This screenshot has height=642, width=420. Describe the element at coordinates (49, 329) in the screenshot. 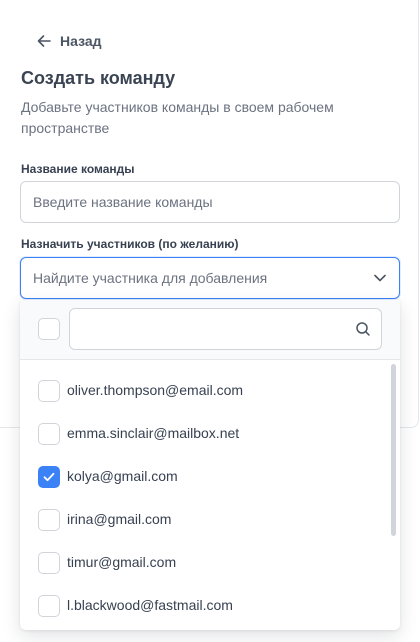

I see `select-all-checkbox` at that location.